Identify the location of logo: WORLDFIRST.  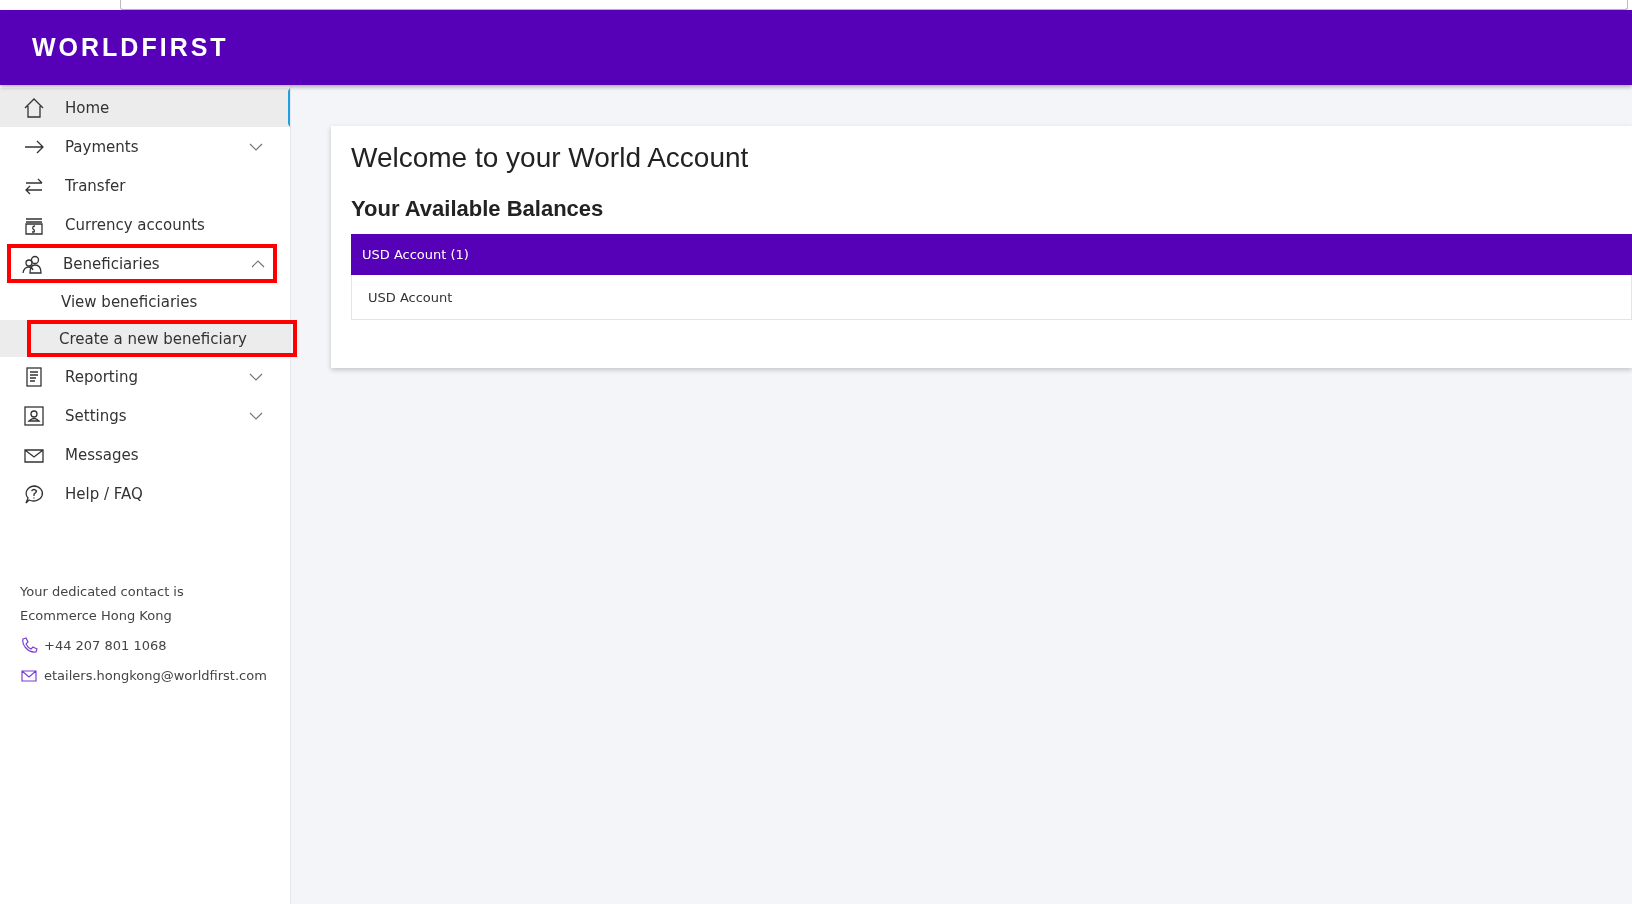
(130, 47).